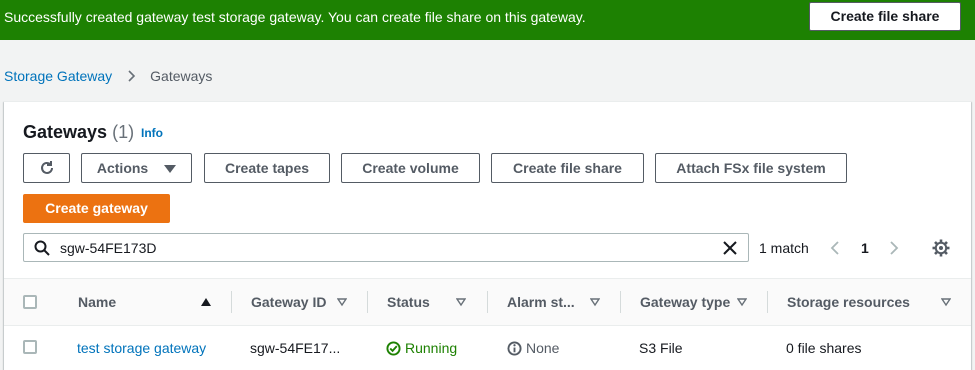  What do you see at coordinates (543, 348) in the screenshot?
I see `alarm-state-text: None` at bounding box center [543, 348].